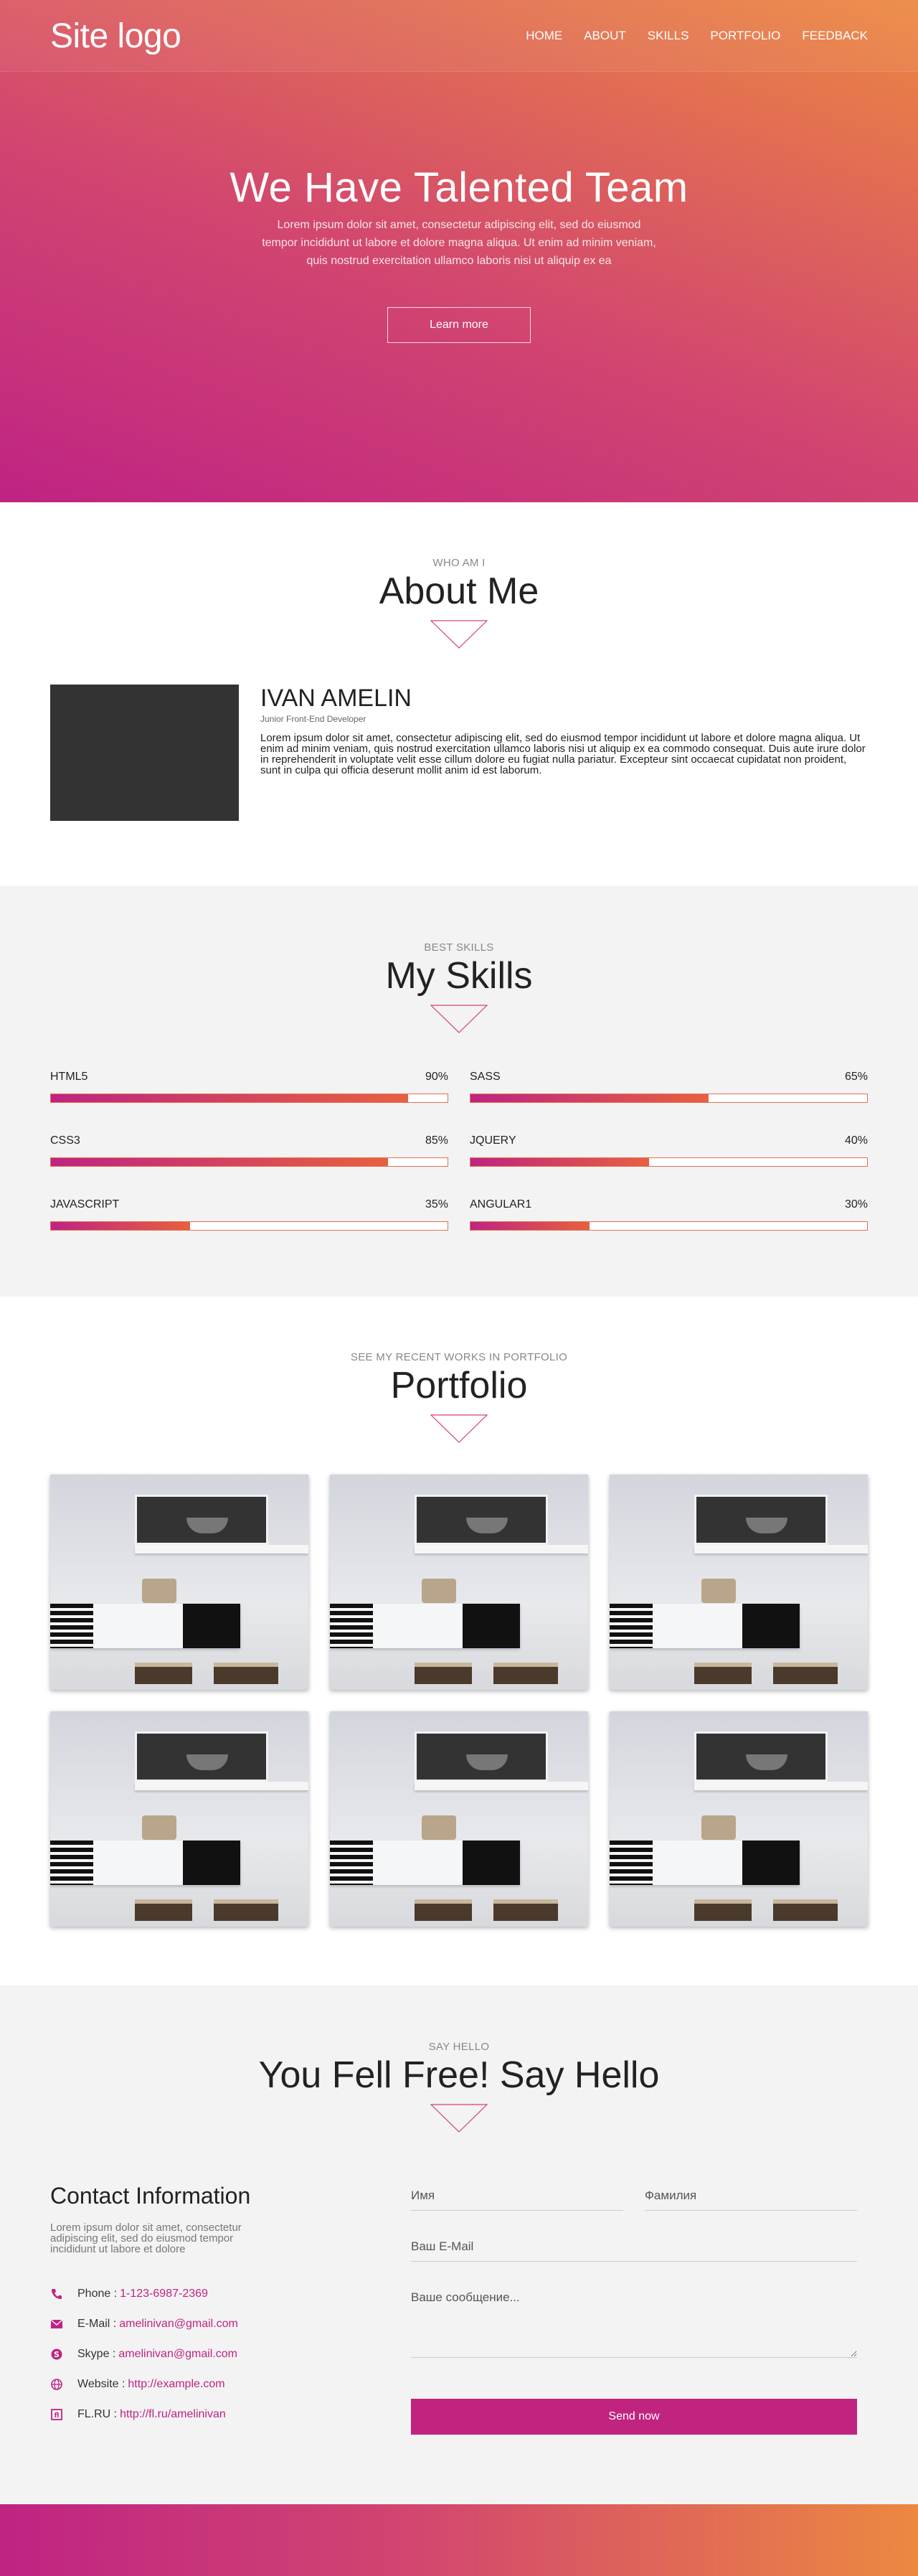 This screenshot has width=918, height=2576. Describe the element at coordinates (69, 1076) in the screenshot. I see `skill-name: HTML5` at that location.